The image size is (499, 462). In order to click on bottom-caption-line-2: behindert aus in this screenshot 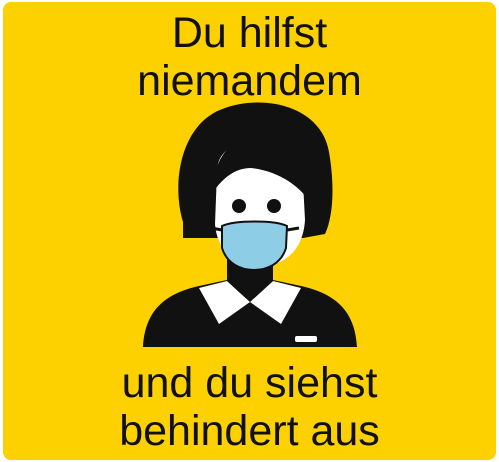, I will do `click(249, 431)`.